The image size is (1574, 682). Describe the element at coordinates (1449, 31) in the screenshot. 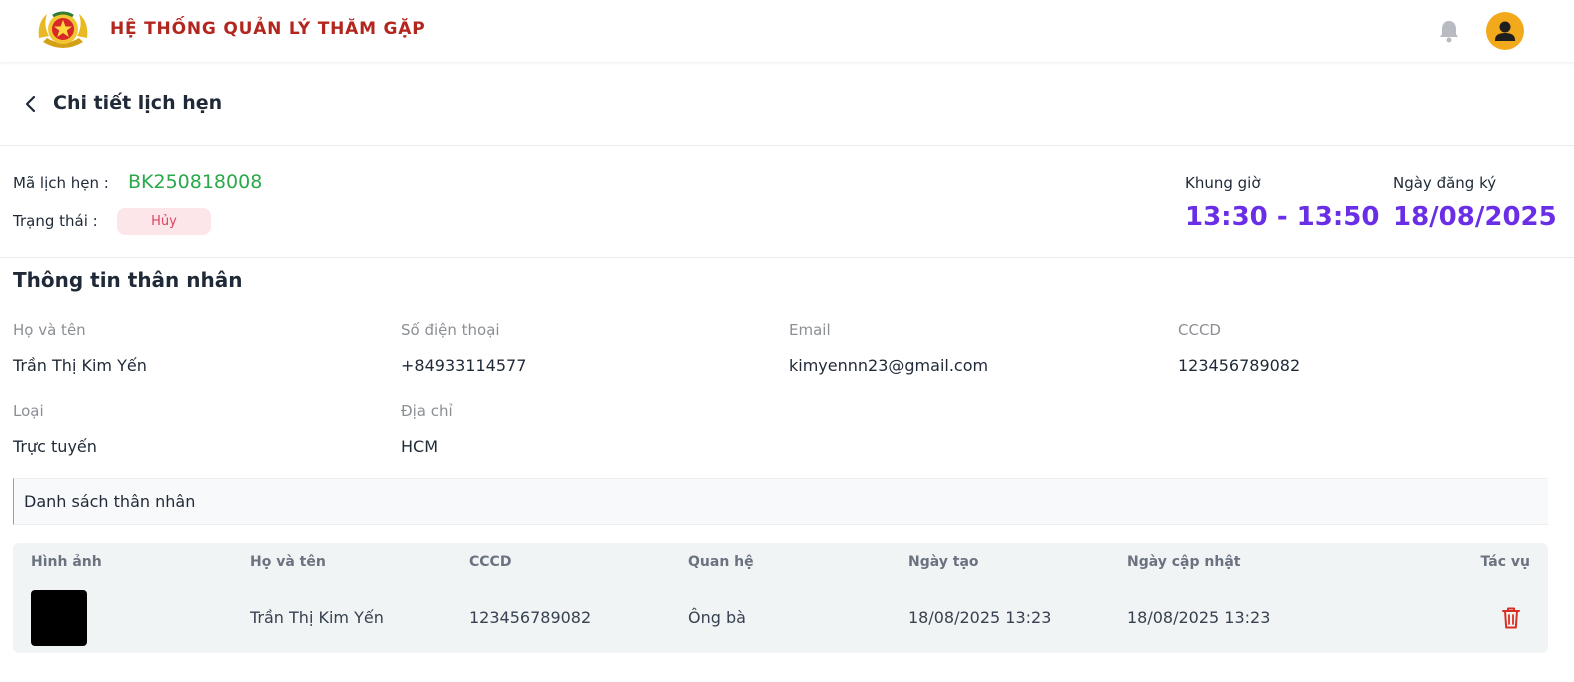

I see `bell-icon` at that location.